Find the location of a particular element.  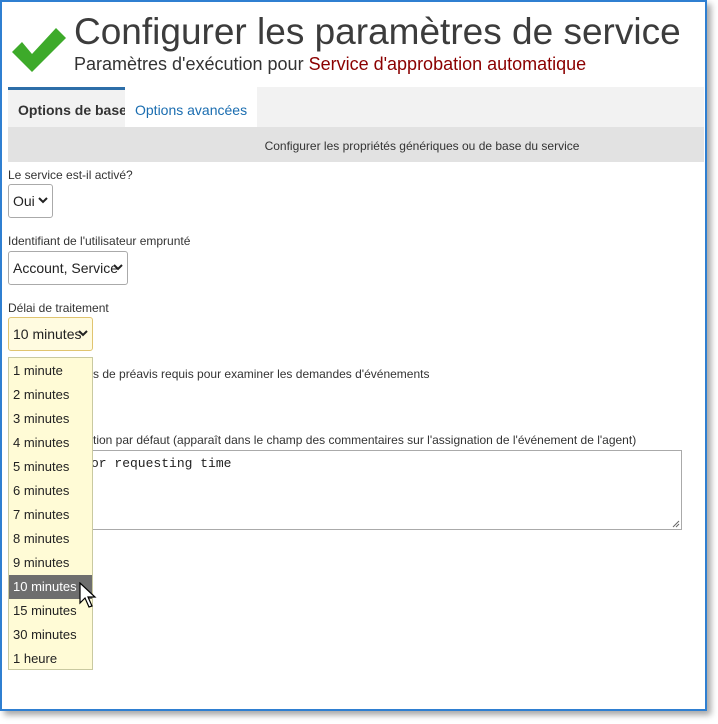

user-select: Account, Service is located at coordinates (68, 268).